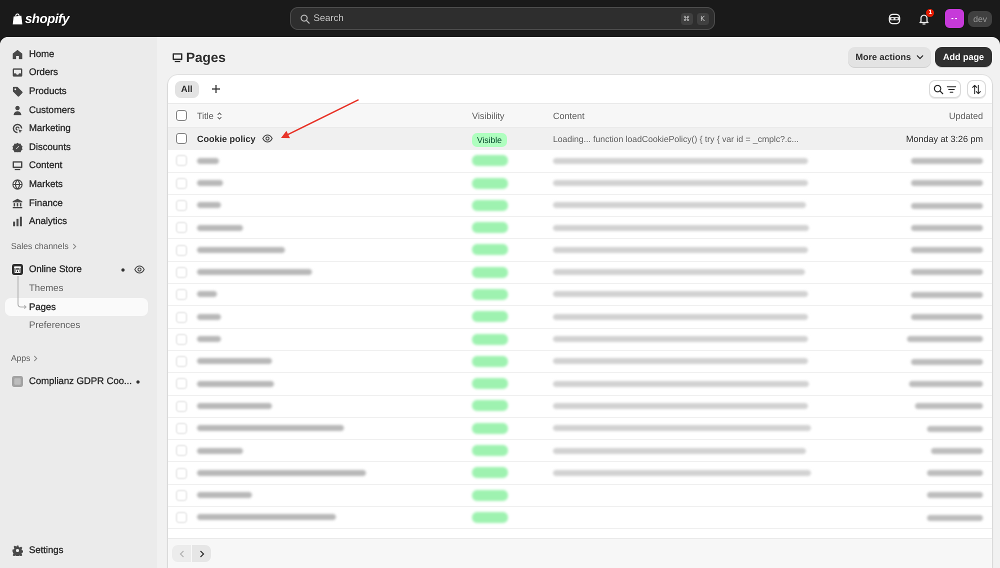 The height and width of the screenshot is (568, 1000). I want to click on target-icon, so click(17, 128).